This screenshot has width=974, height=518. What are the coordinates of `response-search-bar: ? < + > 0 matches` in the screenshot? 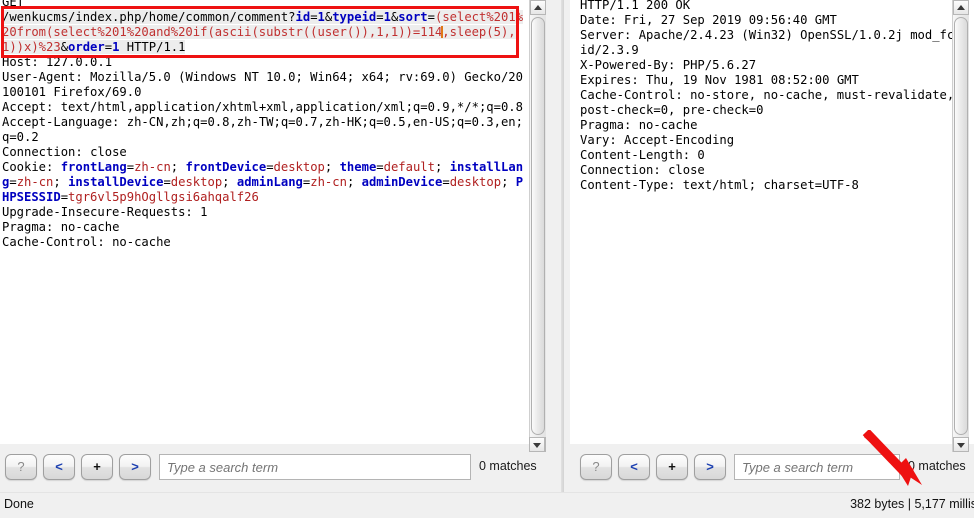 It's located at (771, 469).